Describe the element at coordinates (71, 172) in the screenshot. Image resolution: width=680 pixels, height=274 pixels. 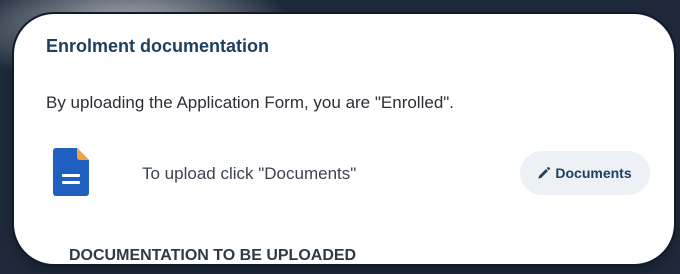
I see `document-icon` at that location.